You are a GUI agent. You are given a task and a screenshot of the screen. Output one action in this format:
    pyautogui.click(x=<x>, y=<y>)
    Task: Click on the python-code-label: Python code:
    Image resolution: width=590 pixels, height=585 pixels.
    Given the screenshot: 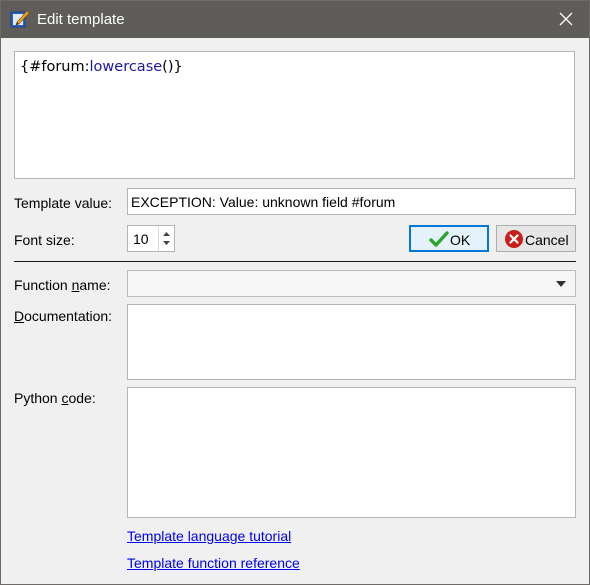 What is the action you would take?
    pyautogui.click(x=55, y=398)
    